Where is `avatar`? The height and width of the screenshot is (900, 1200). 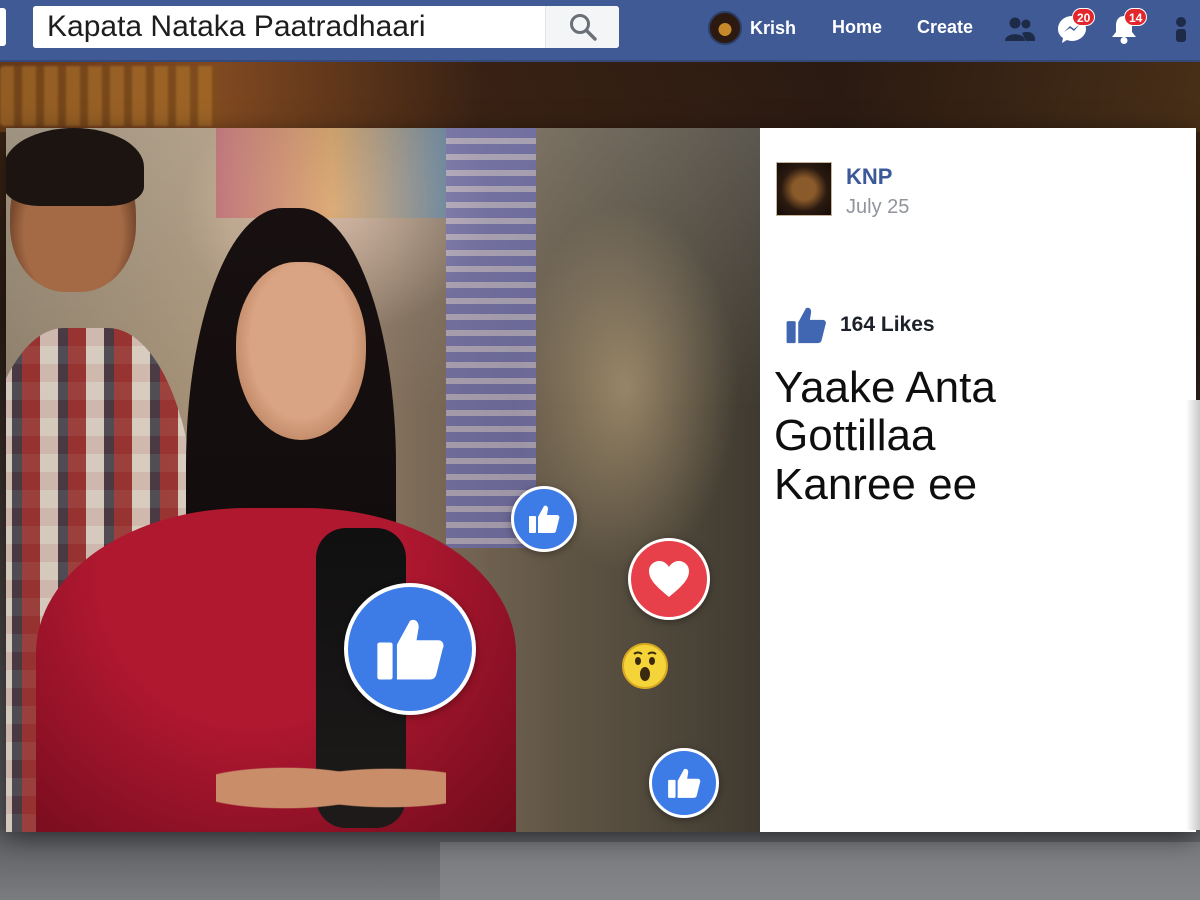
avatar is located at coordinates (725, 28).